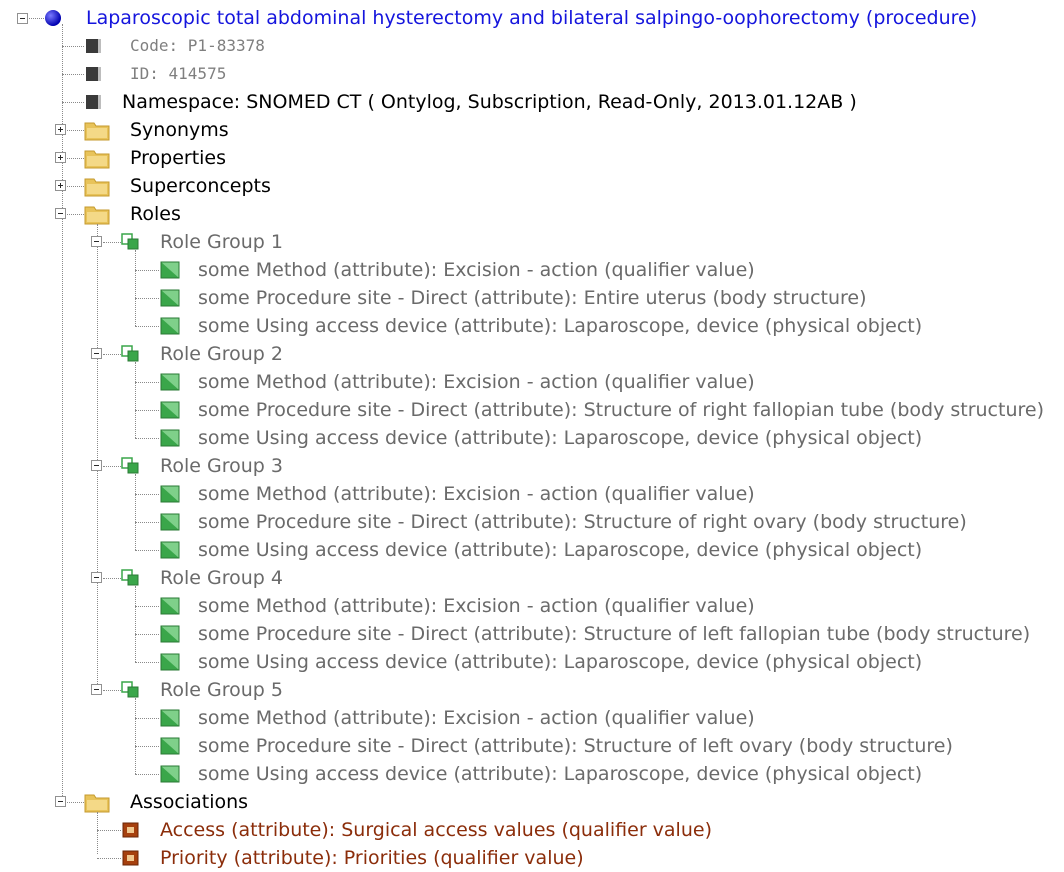 This screenshot has width=1064, height=872. I want to click on tree-row-code: Code: P1-83378, so click(200, 46).